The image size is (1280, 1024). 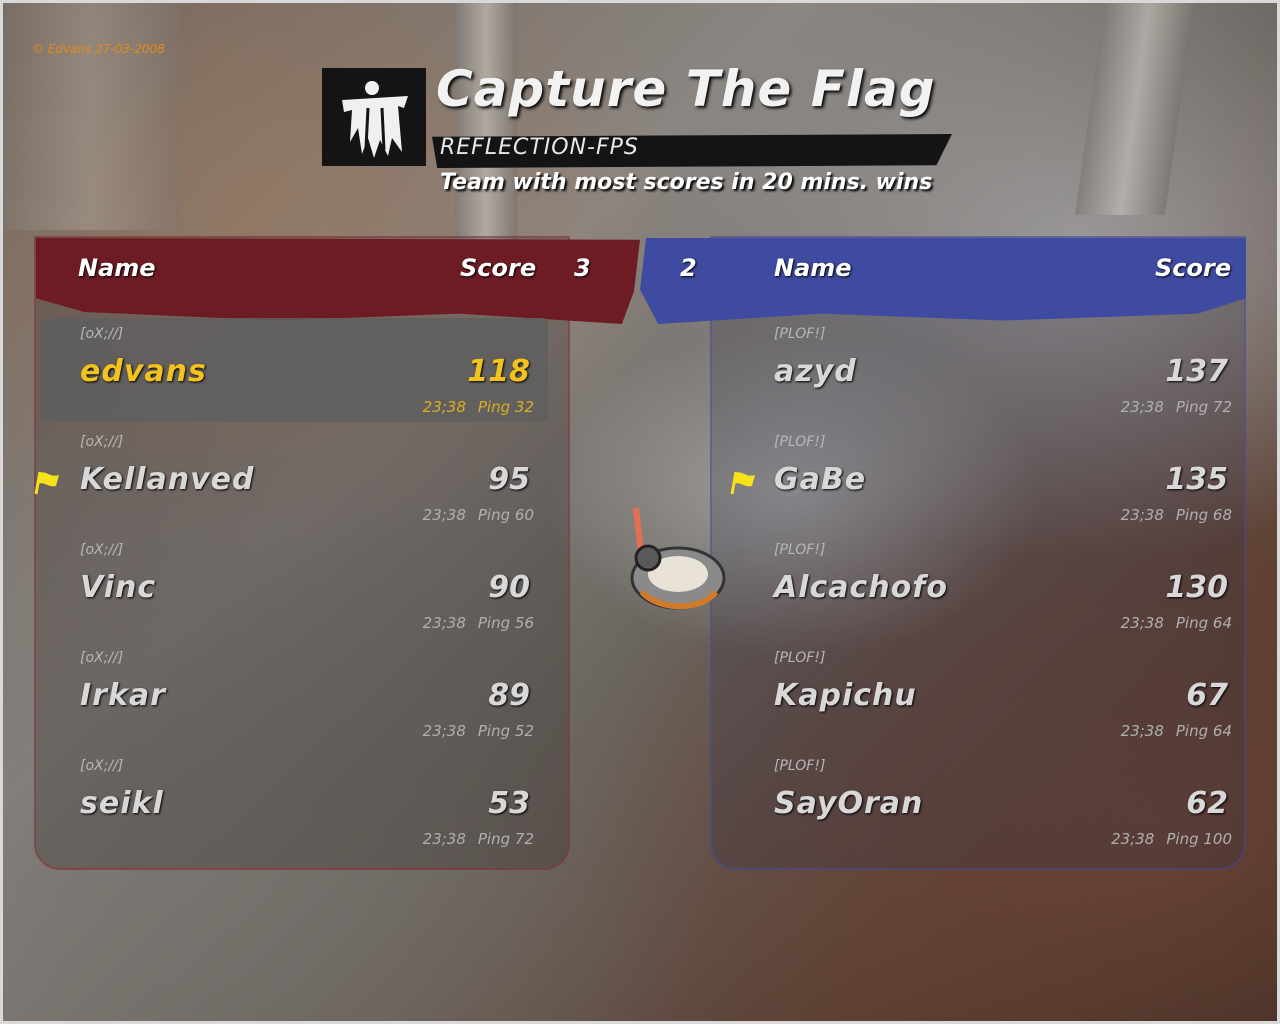 I want to click on blue-player-row: [PLOF!] Kapichu 67 23;38 Ping 64, so click(x=960, y=704).